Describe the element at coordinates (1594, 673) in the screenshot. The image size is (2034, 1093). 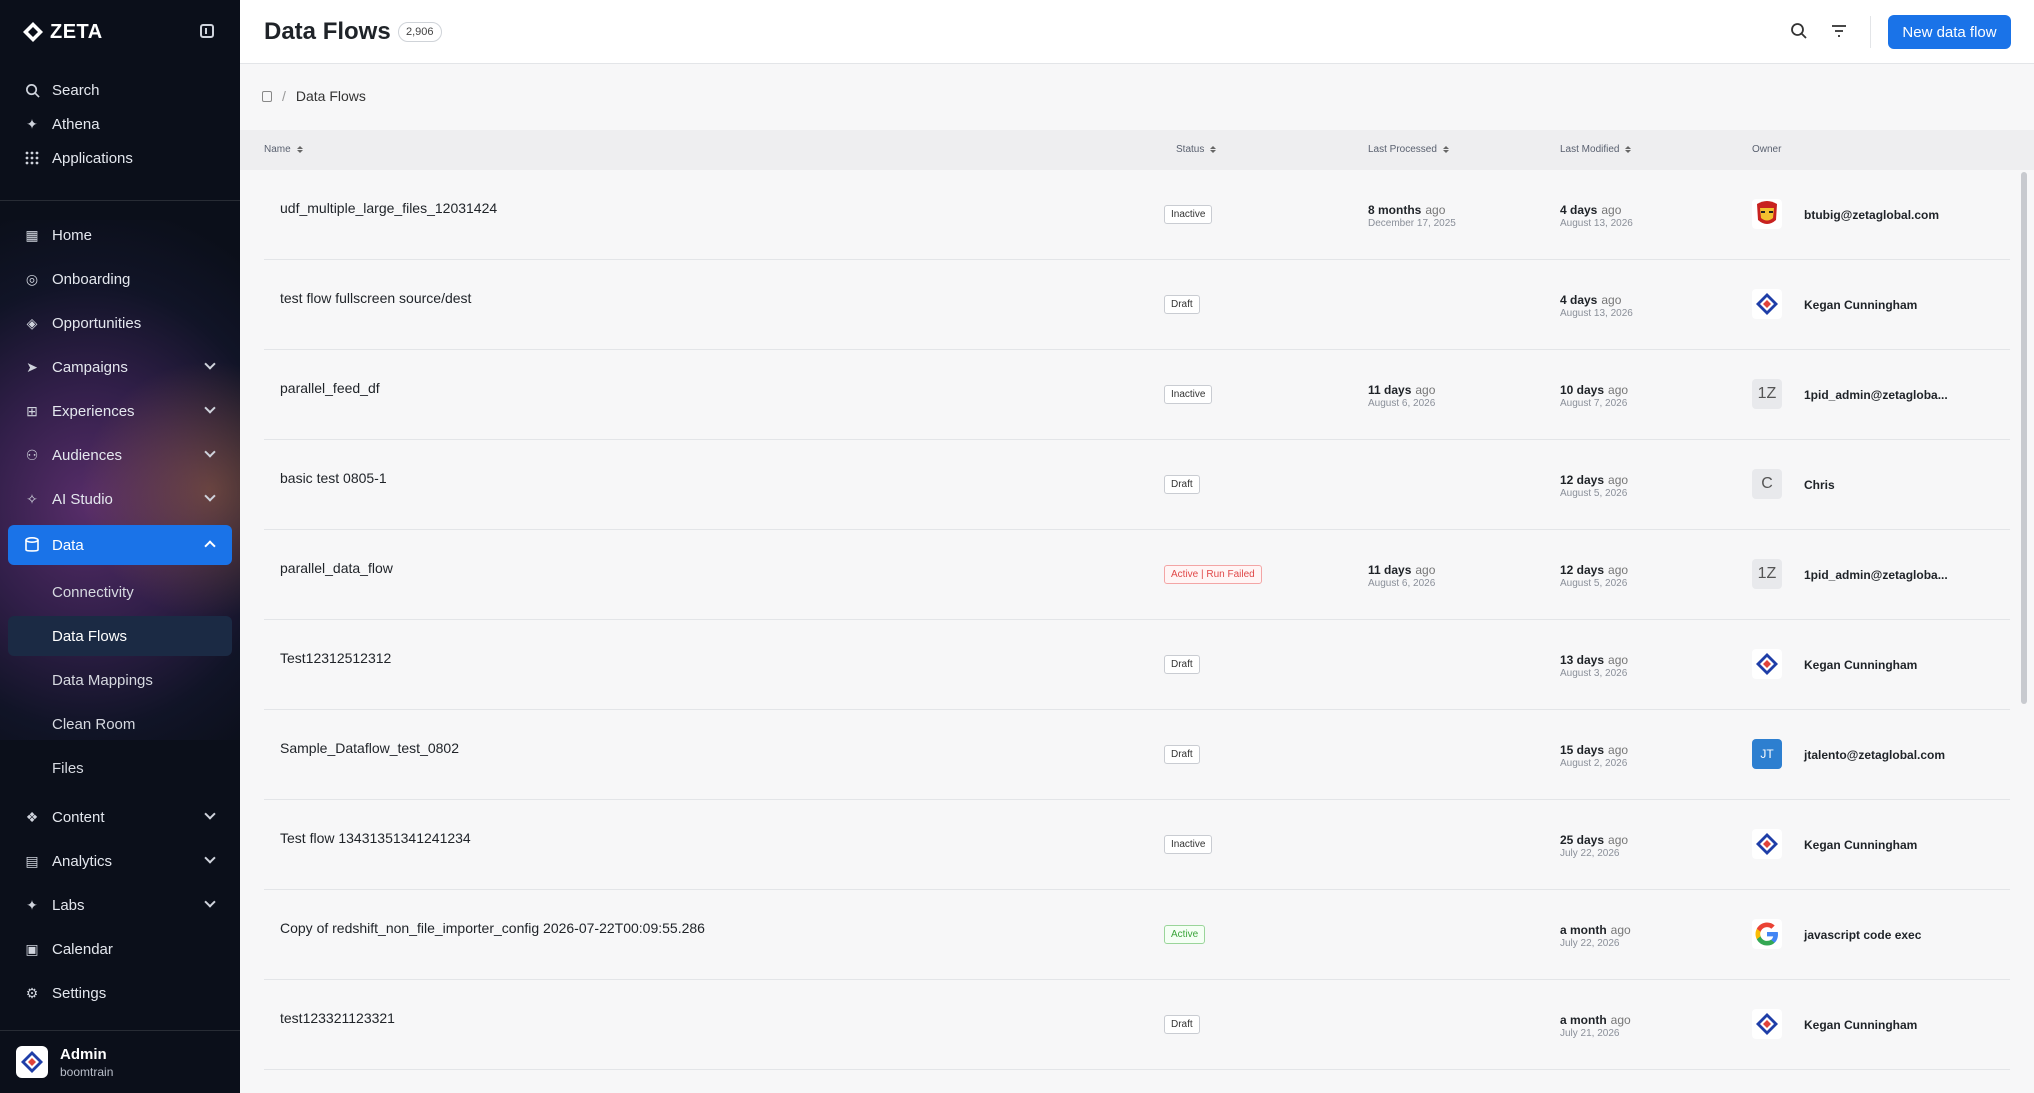
I see `absolute-date: August 3, 2026` at that location.